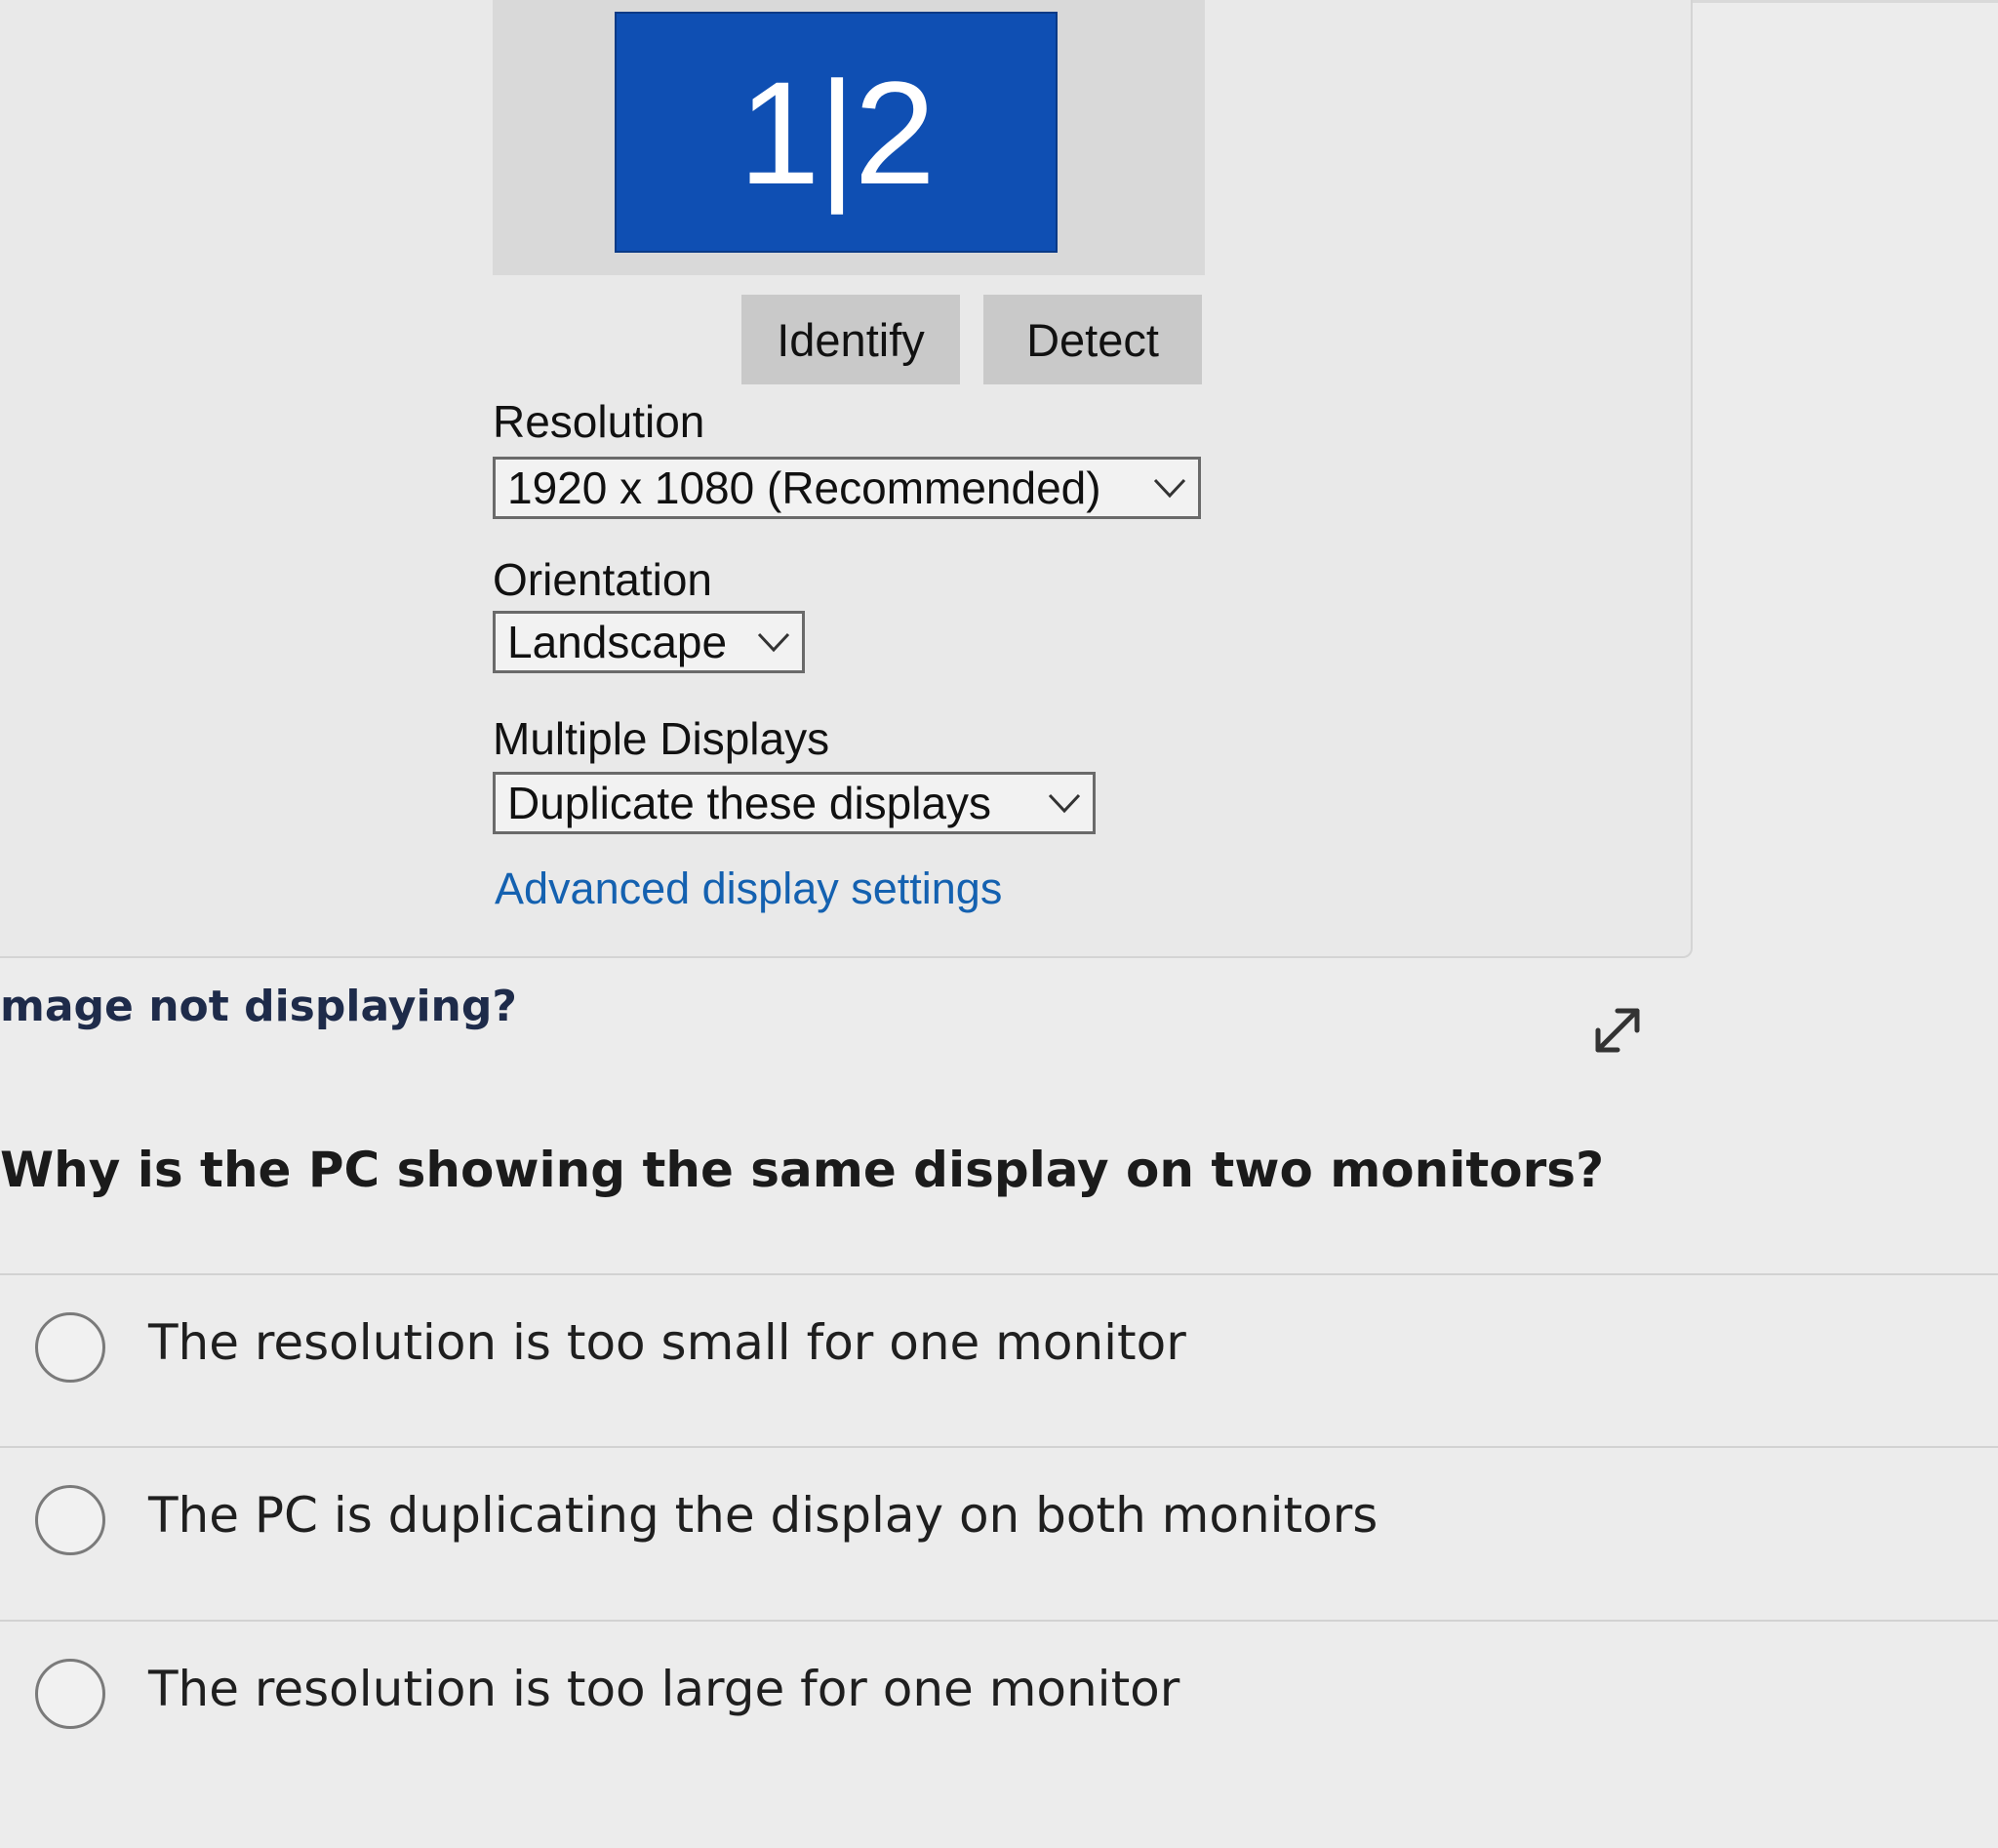 The width and height of the screenshot is (1998, 1848). I want to click on resolution-dropdown: 1920 x 1080 (Recommended), so click(847, 488).